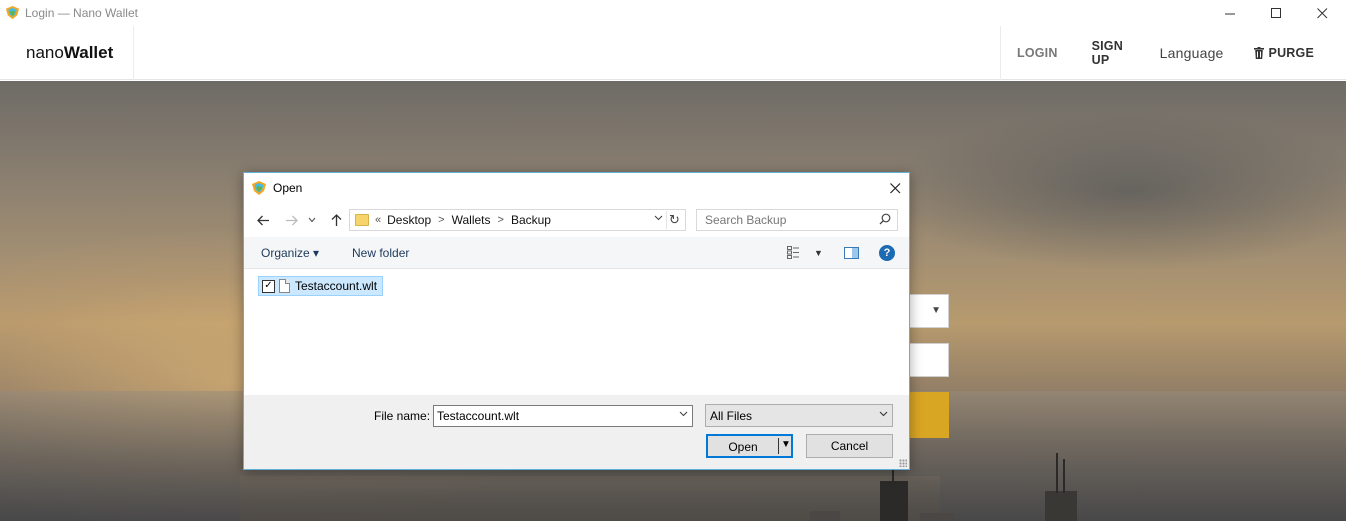 The height and width of the screenshot is (521, 1346). I want to click on file-name-input, so click(552, 416).